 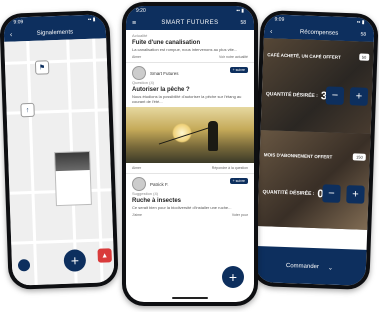 What do you see at coordinates (302, 266) in the screenshot?
I see `order-button: Commander` at bounding box center [302, 266].